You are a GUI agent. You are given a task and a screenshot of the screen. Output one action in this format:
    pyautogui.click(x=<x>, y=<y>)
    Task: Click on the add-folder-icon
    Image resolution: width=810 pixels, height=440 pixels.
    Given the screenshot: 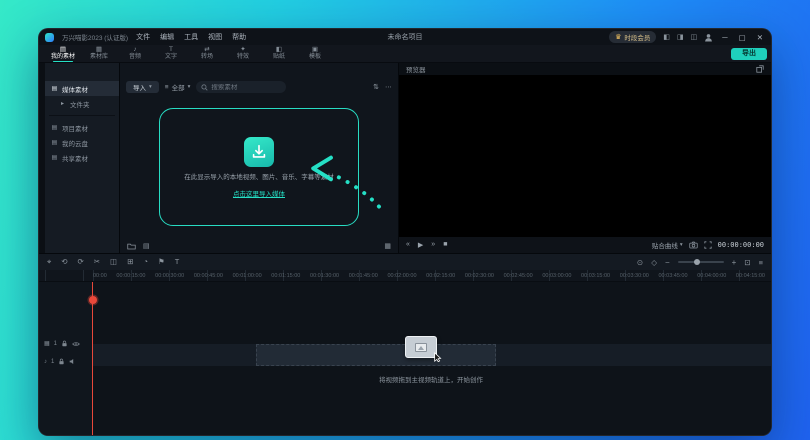 What is the action you would take?
    pyautogui.click(x=131, y=246)
    